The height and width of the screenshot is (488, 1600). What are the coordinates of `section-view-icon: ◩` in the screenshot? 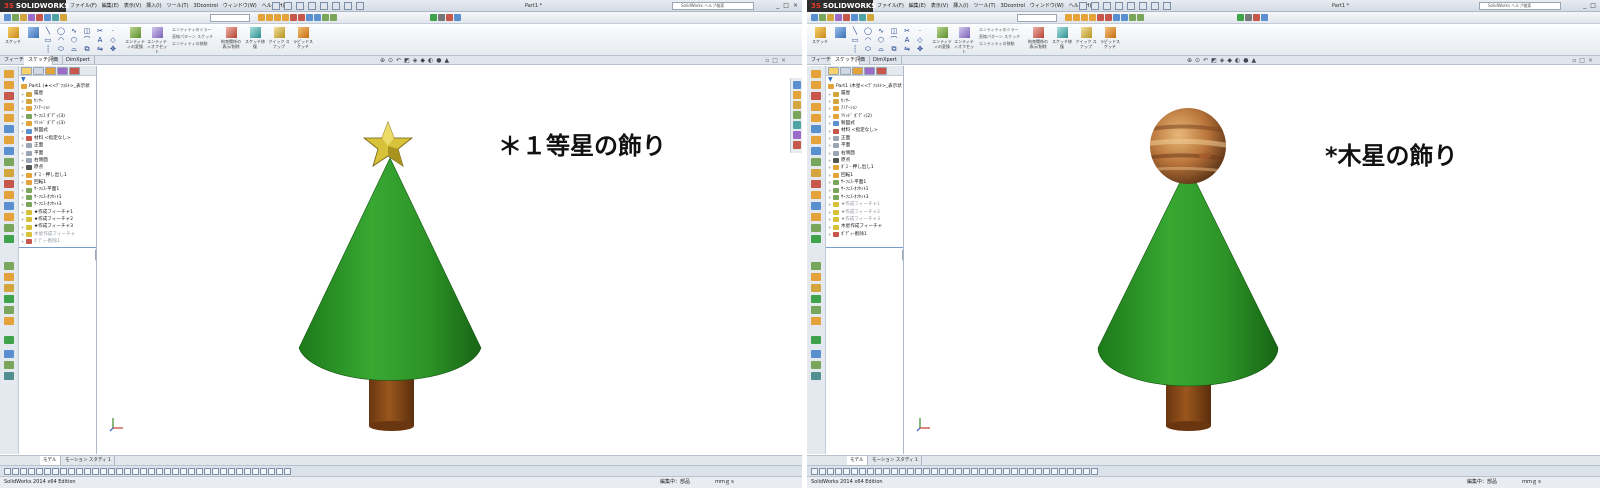 It's located at (407, 61).